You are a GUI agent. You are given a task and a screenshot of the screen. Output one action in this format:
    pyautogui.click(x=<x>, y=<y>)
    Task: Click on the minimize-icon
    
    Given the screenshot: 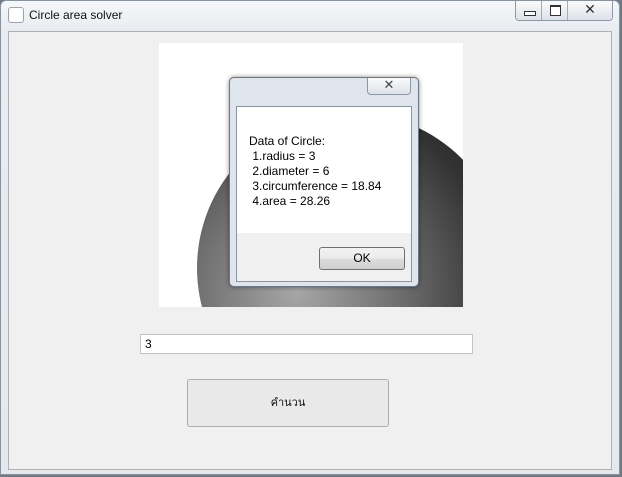 What is the action you would take?
    pyautogui.click(x=530, y=13)
    